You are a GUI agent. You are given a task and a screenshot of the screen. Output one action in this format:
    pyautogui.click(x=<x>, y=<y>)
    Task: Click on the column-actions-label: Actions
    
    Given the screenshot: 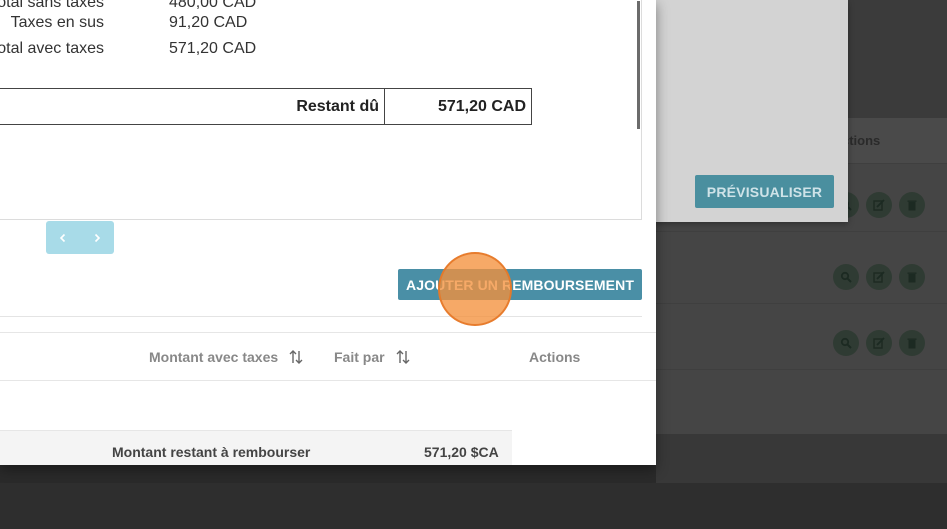 What is the action you would take?
    pyautogui.click(x=555, y=357)
    